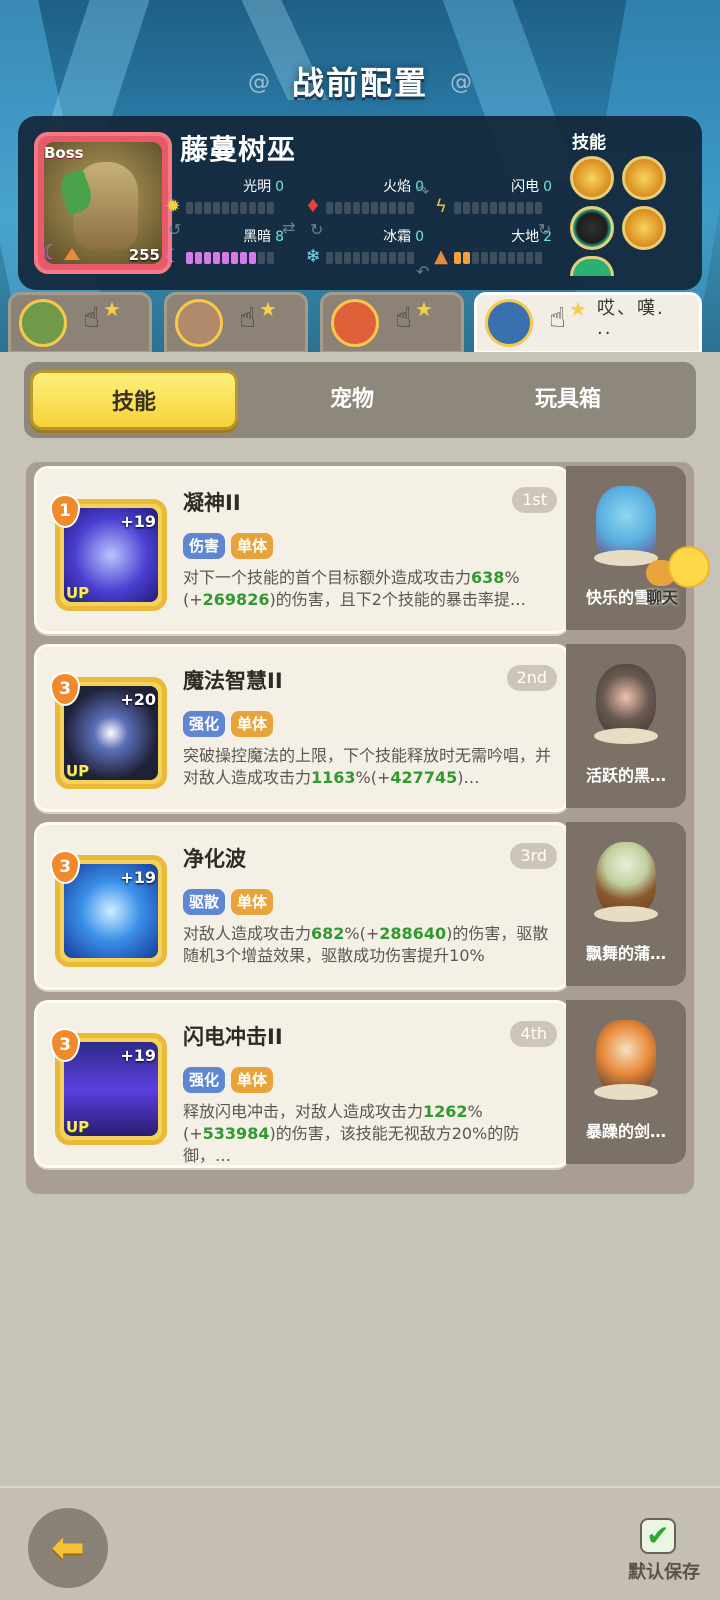 This screenshot has height=1600, width=720. I want to click on page-title: 战前配置, so click(359, 83).